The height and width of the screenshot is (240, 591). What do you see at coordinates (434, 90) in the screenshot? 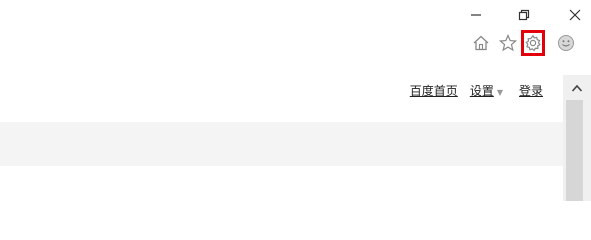
I see `home-page-link: 百度首页` at bounding box center [434, 90].